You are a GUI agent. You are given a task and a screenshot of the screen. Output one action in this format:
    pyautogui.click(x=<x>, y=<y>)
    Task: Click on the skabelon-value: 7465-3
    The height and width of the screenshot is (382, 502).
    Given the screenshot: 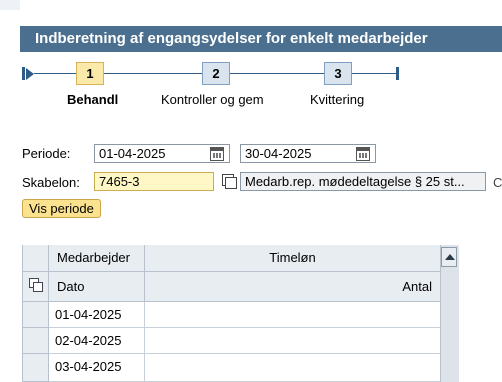 What is the action you would take?
    pyautogui.click(x=119, y=181)
    